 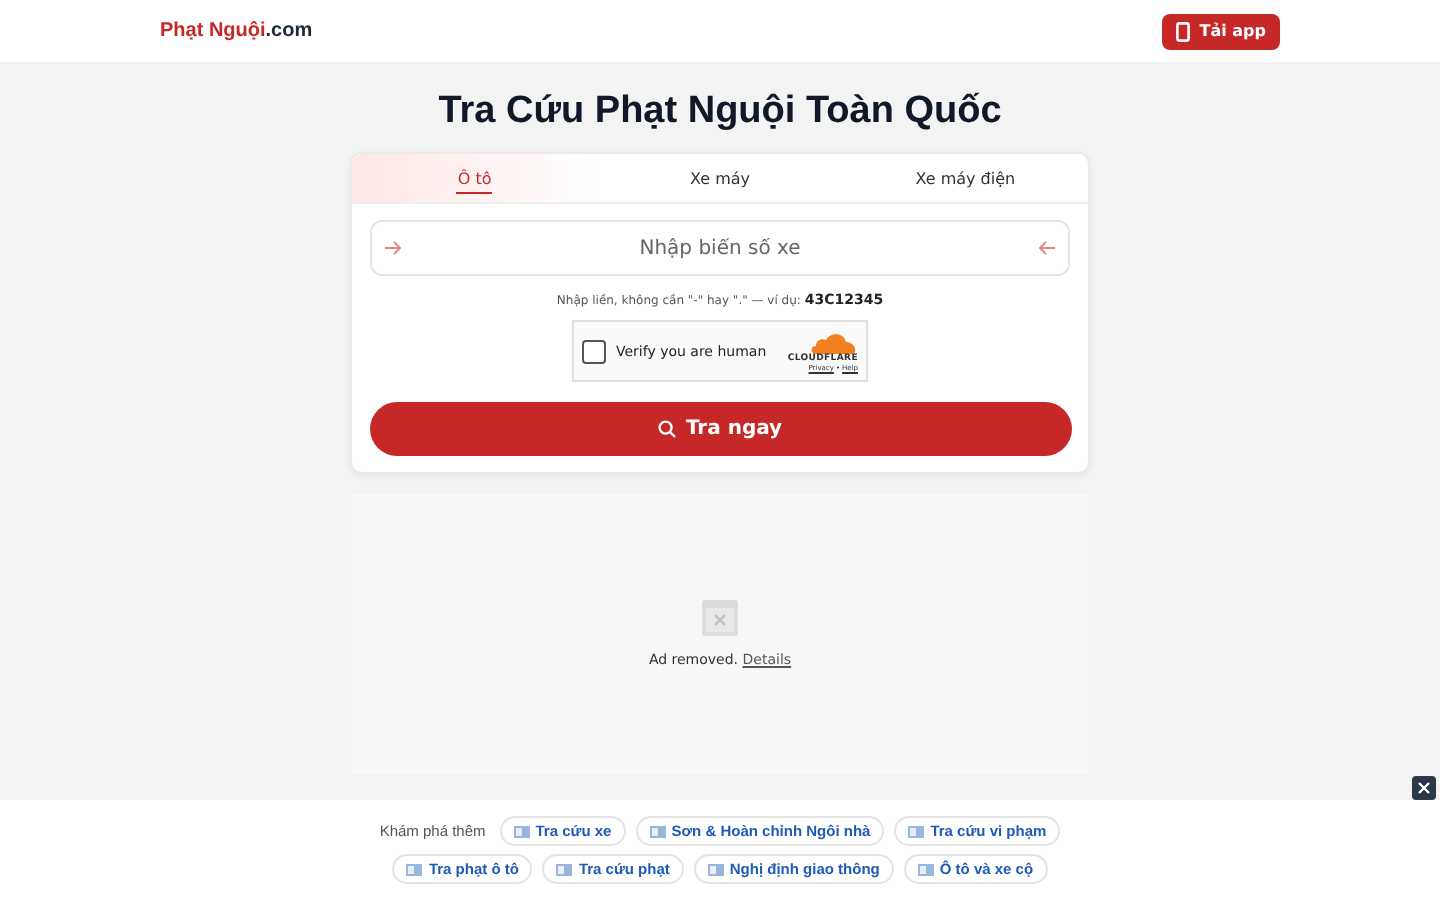 I want to click on search-button: Tra ngay, so click(x=720, y=429).